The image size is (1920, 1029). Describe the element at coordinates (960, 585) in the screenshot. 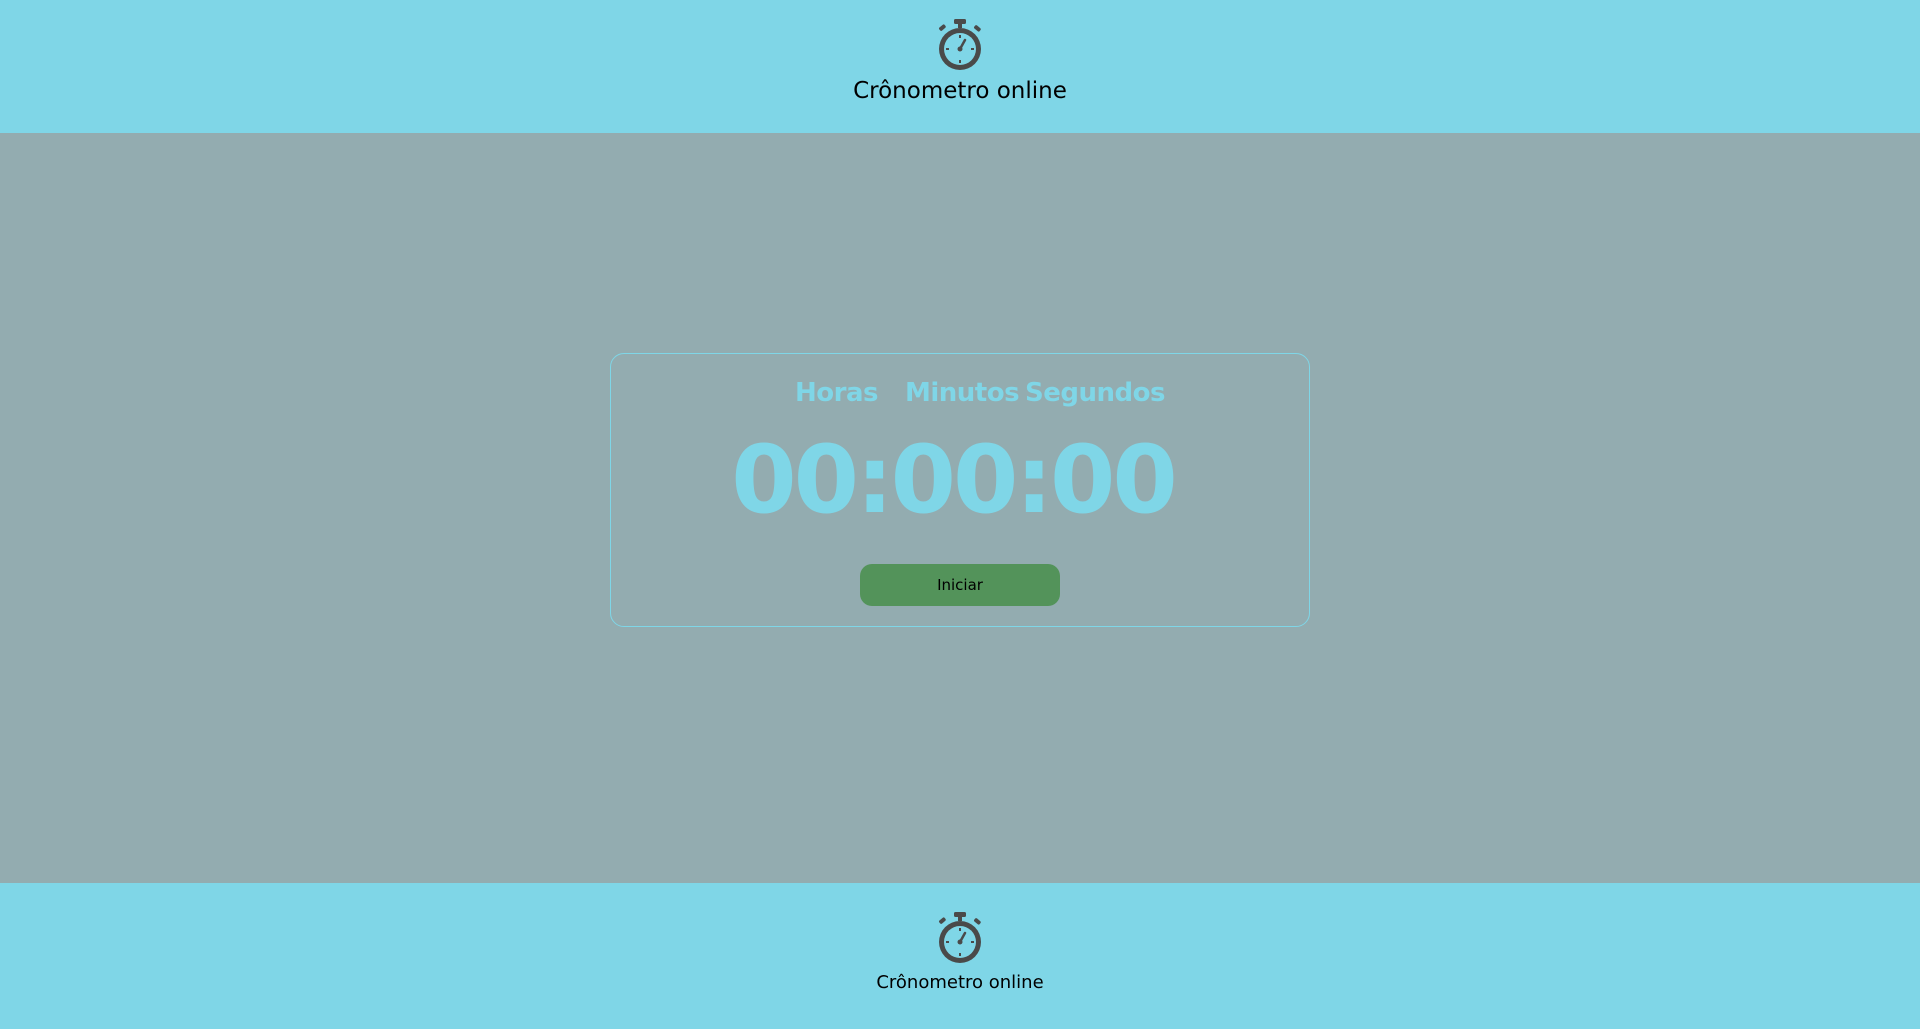

I see `start-button: Iniciar` at that location.